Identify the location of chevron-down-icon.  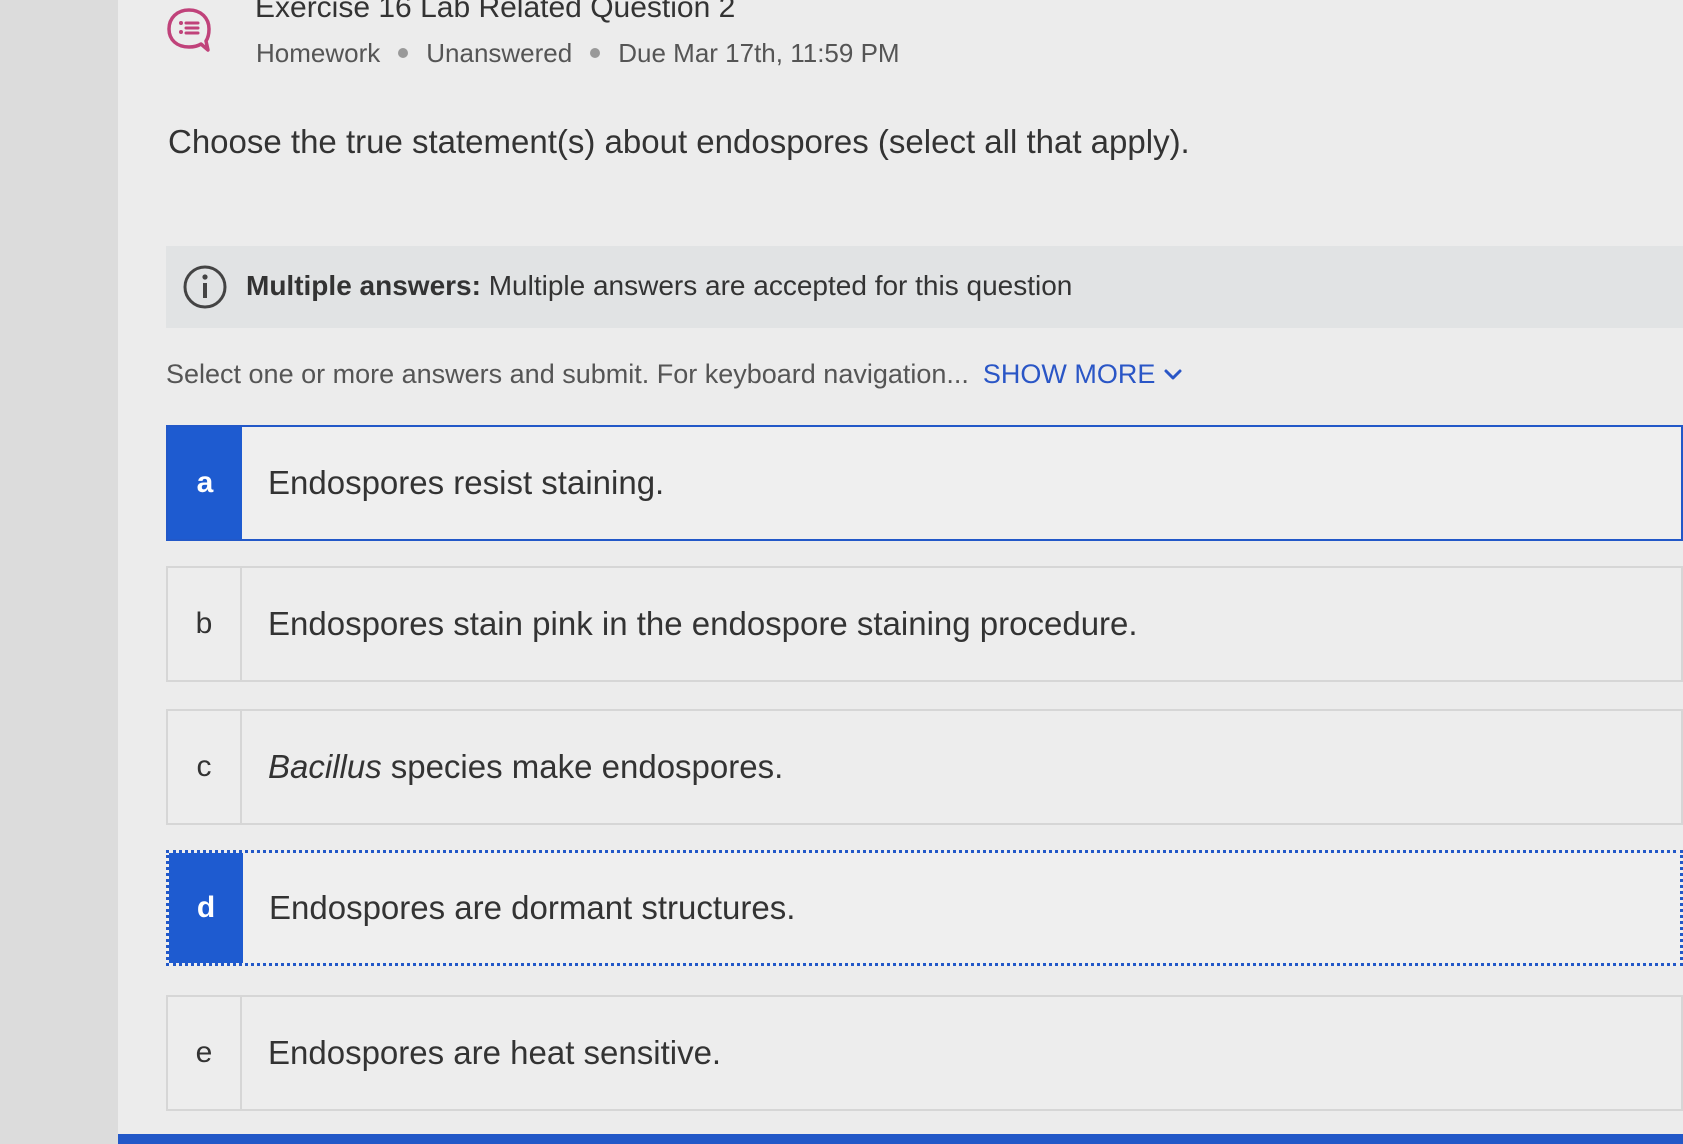
(1173, 374).